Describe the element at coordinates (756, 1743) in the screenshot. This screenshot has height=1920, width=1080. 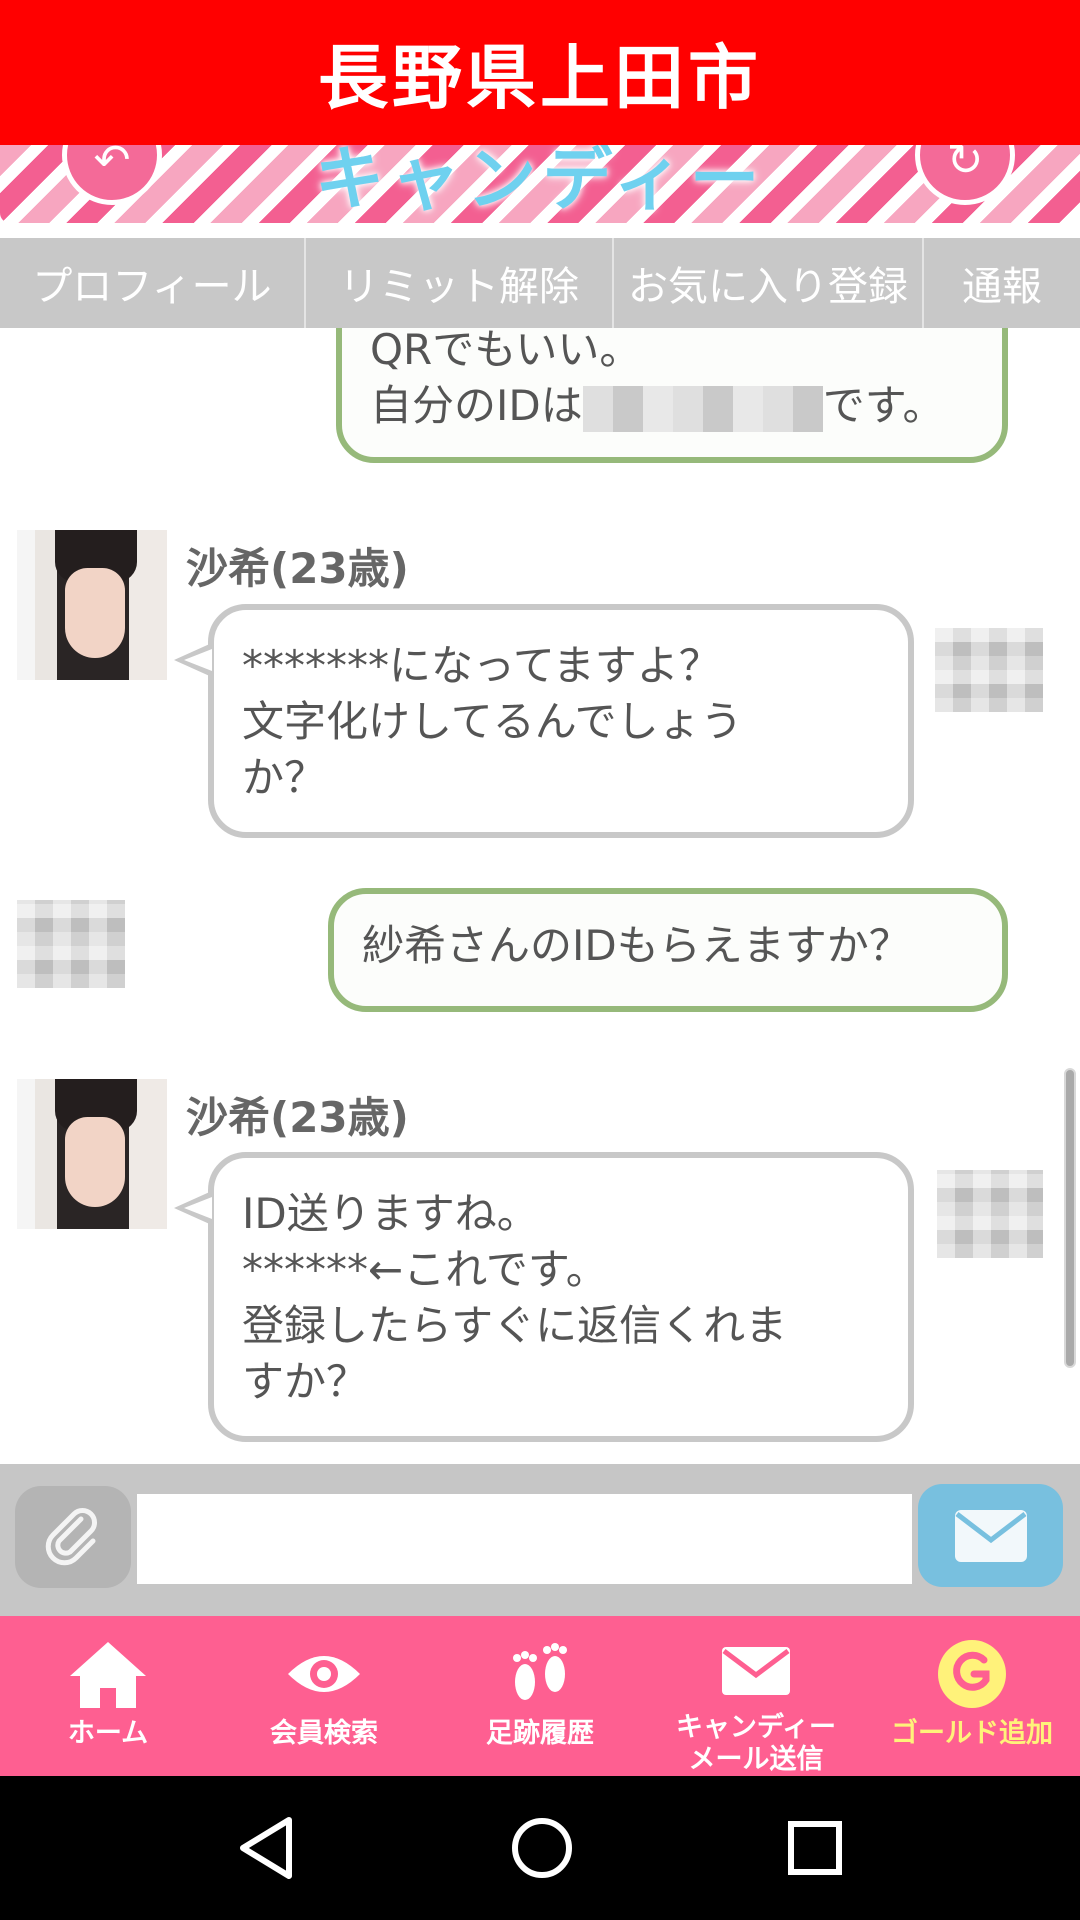
I see `nav-candy-mail-label: キャンディー メール送信` at that location.